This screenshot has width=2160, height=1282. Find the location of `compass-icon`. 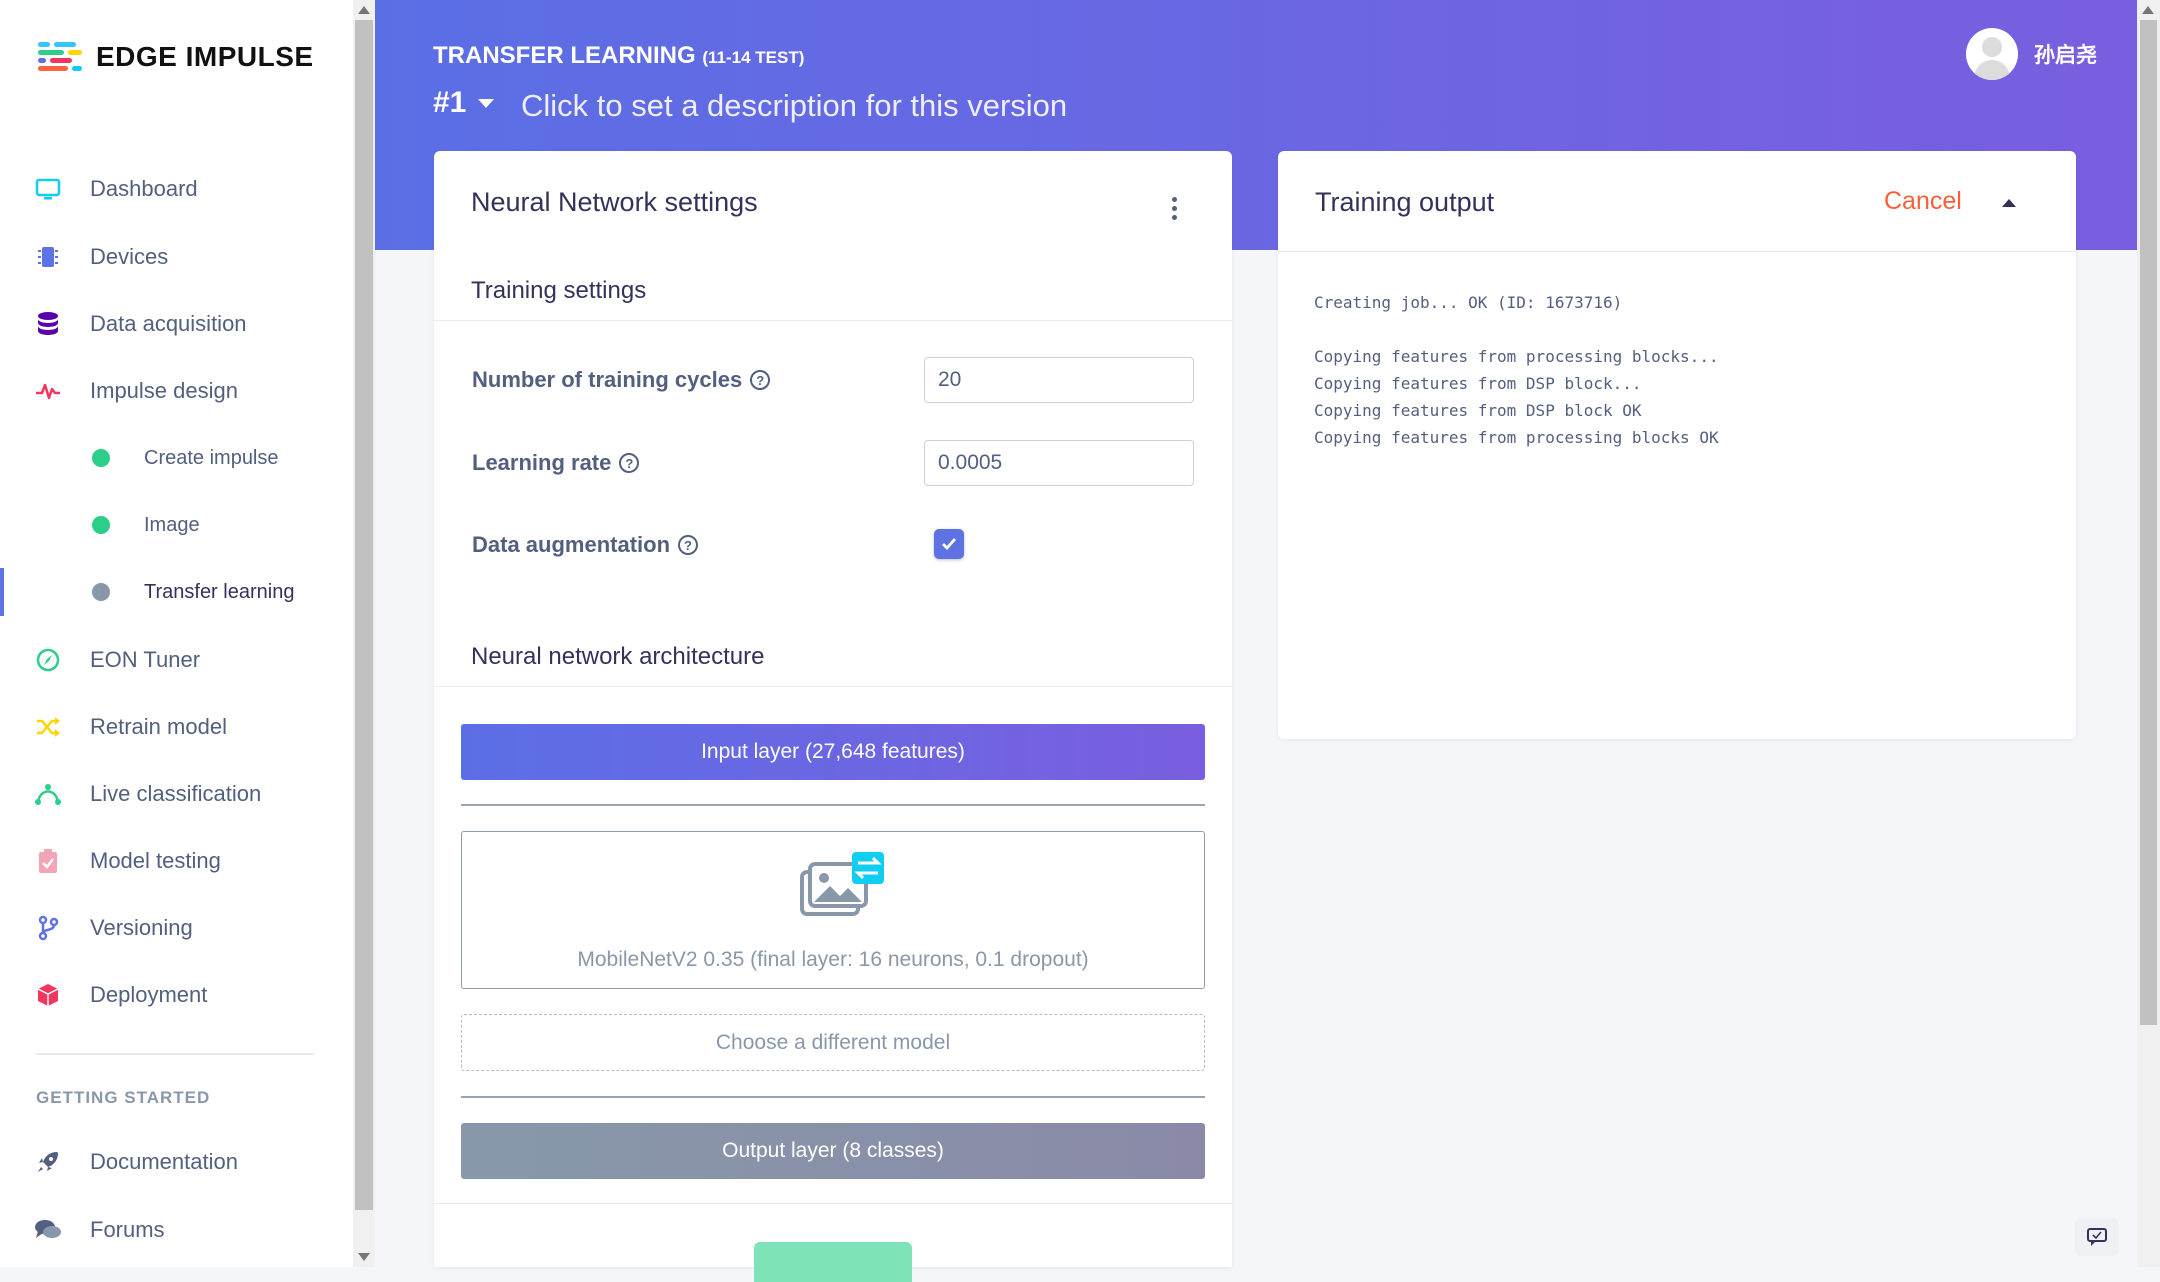

compass-icon is located at coordinates (48, 660).